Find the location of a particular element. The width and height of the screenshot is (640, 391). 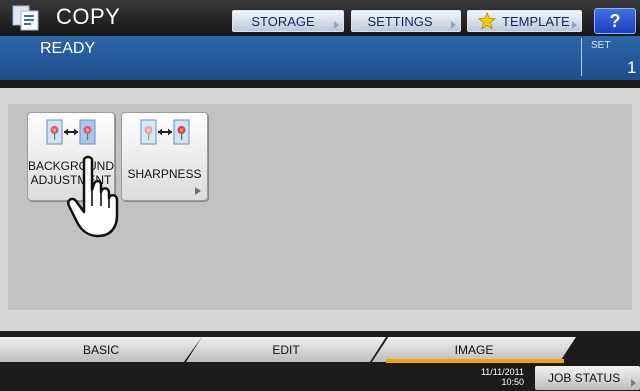

help-button: ? is located at coordinates (615, 21).